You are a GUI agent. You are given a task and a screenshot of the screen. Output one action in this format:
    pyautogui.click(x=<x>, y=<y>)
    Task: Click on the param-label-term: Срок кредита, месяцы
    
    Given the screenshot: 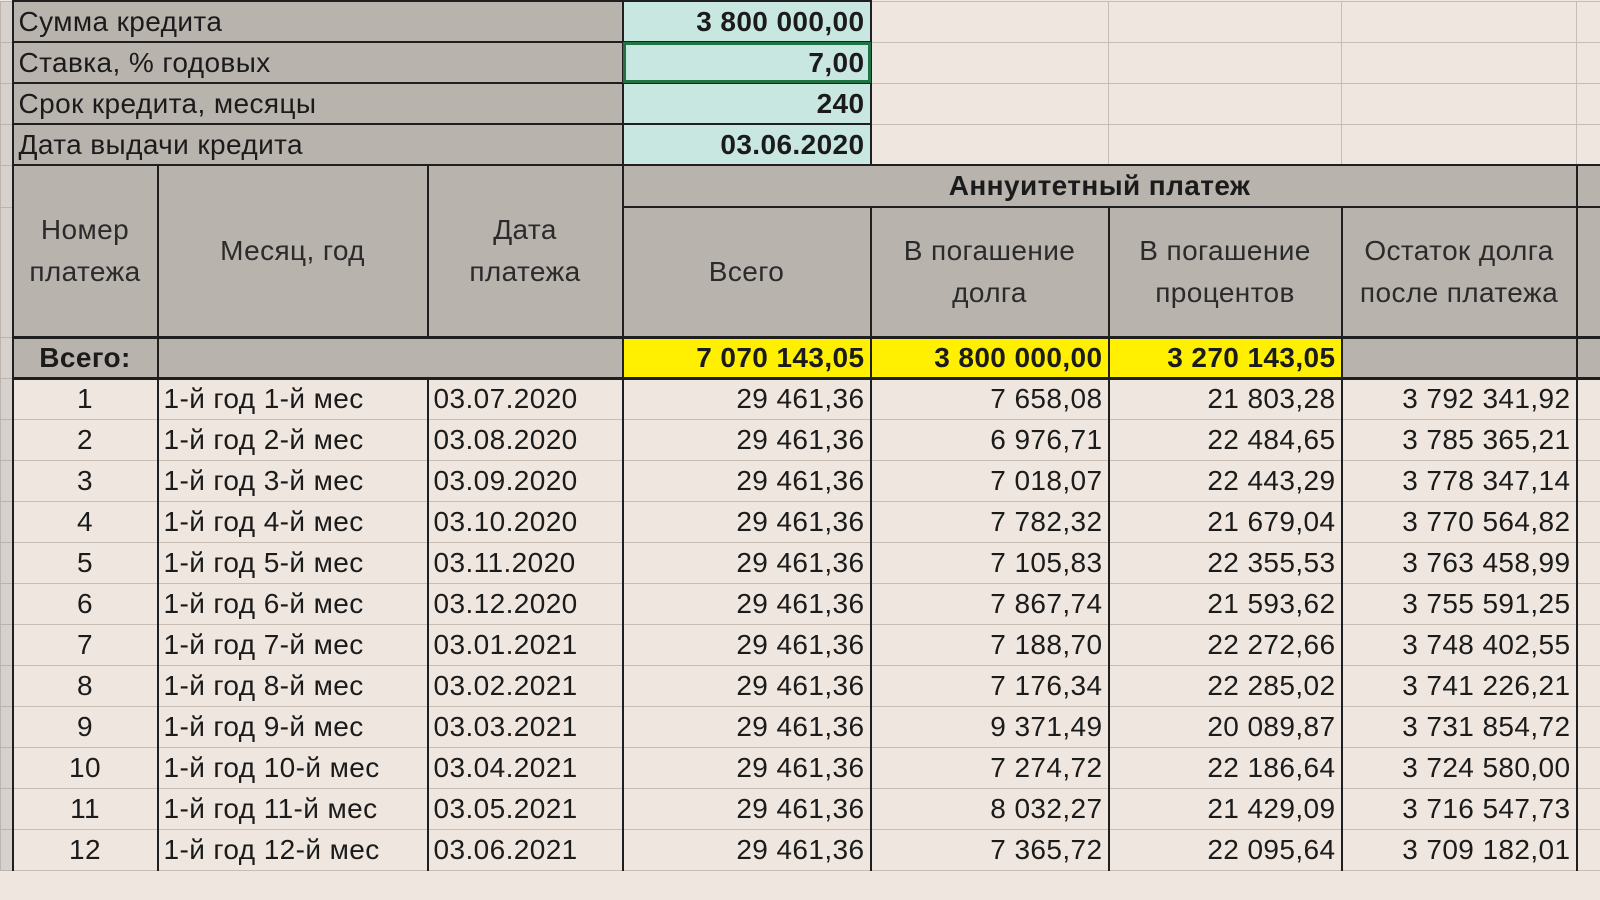 What is the action you would take?
    pyautogui.click(x=317, y=103)
    